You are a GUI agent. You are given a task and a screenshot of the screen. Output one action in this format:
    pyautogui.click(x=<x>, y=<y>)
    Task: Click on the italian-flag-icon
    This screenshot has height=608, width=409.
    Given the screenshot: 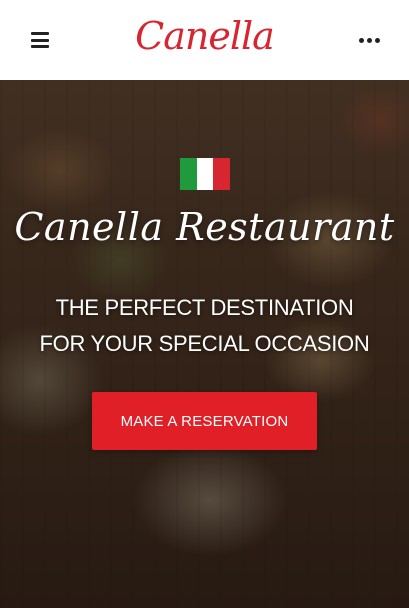 What is the action you would take?
    pyautogui.click(x=205, y=174)
    